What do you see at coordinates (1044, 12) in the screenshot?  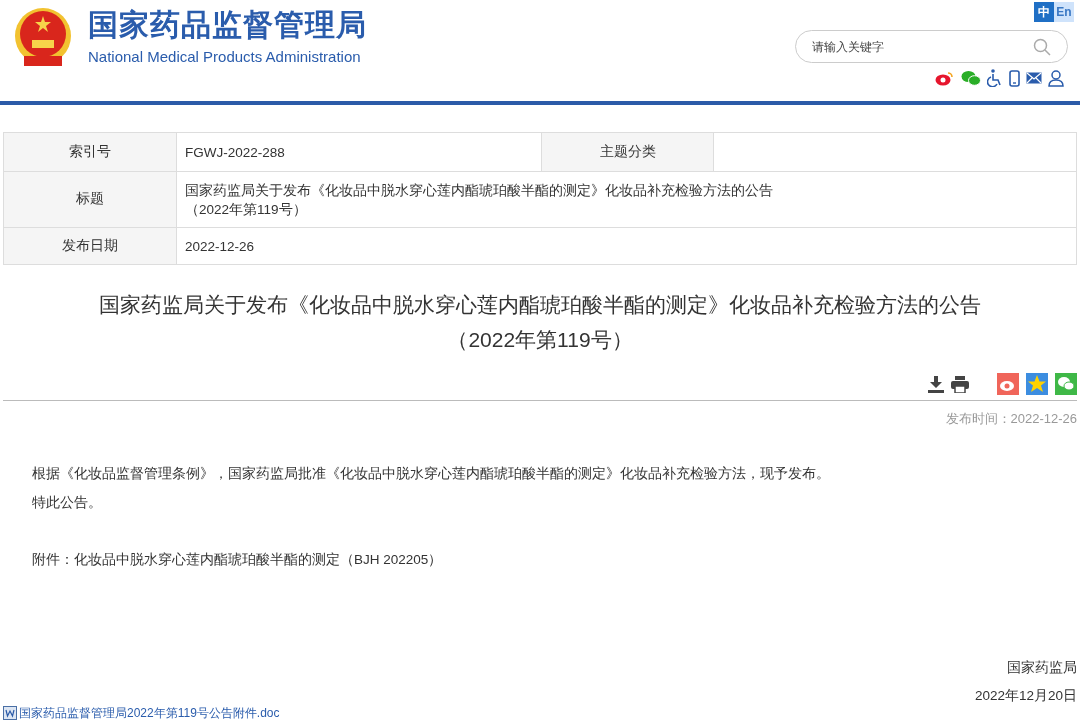 I see `language-button: 中` at bounding box center [1044, 12].